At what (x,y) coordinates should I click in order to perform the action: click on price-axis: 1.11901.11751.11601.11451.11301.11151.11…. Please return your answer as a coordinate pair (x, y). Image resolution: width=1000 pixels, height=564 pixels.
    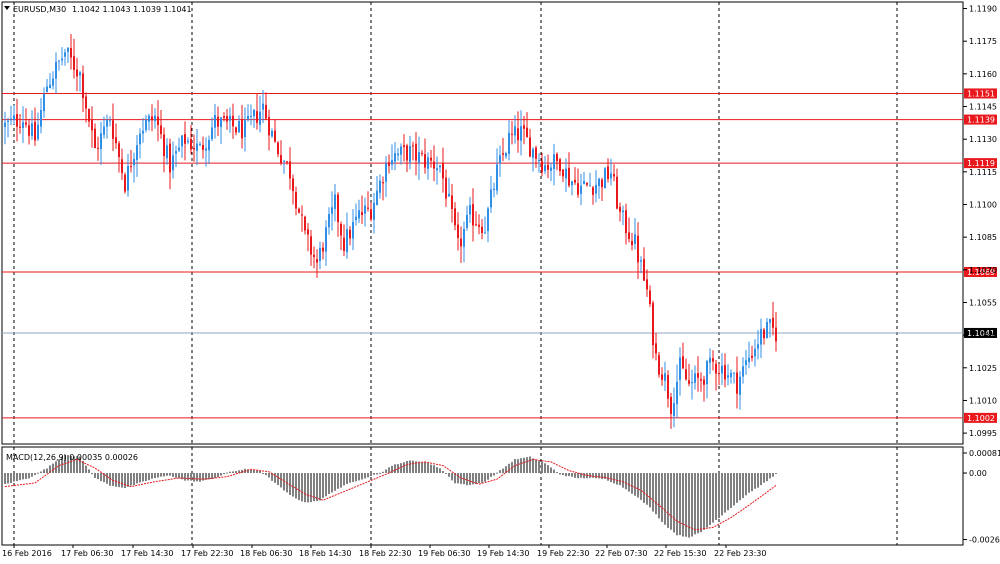
    Looking at the image, I should click on (981, 275).